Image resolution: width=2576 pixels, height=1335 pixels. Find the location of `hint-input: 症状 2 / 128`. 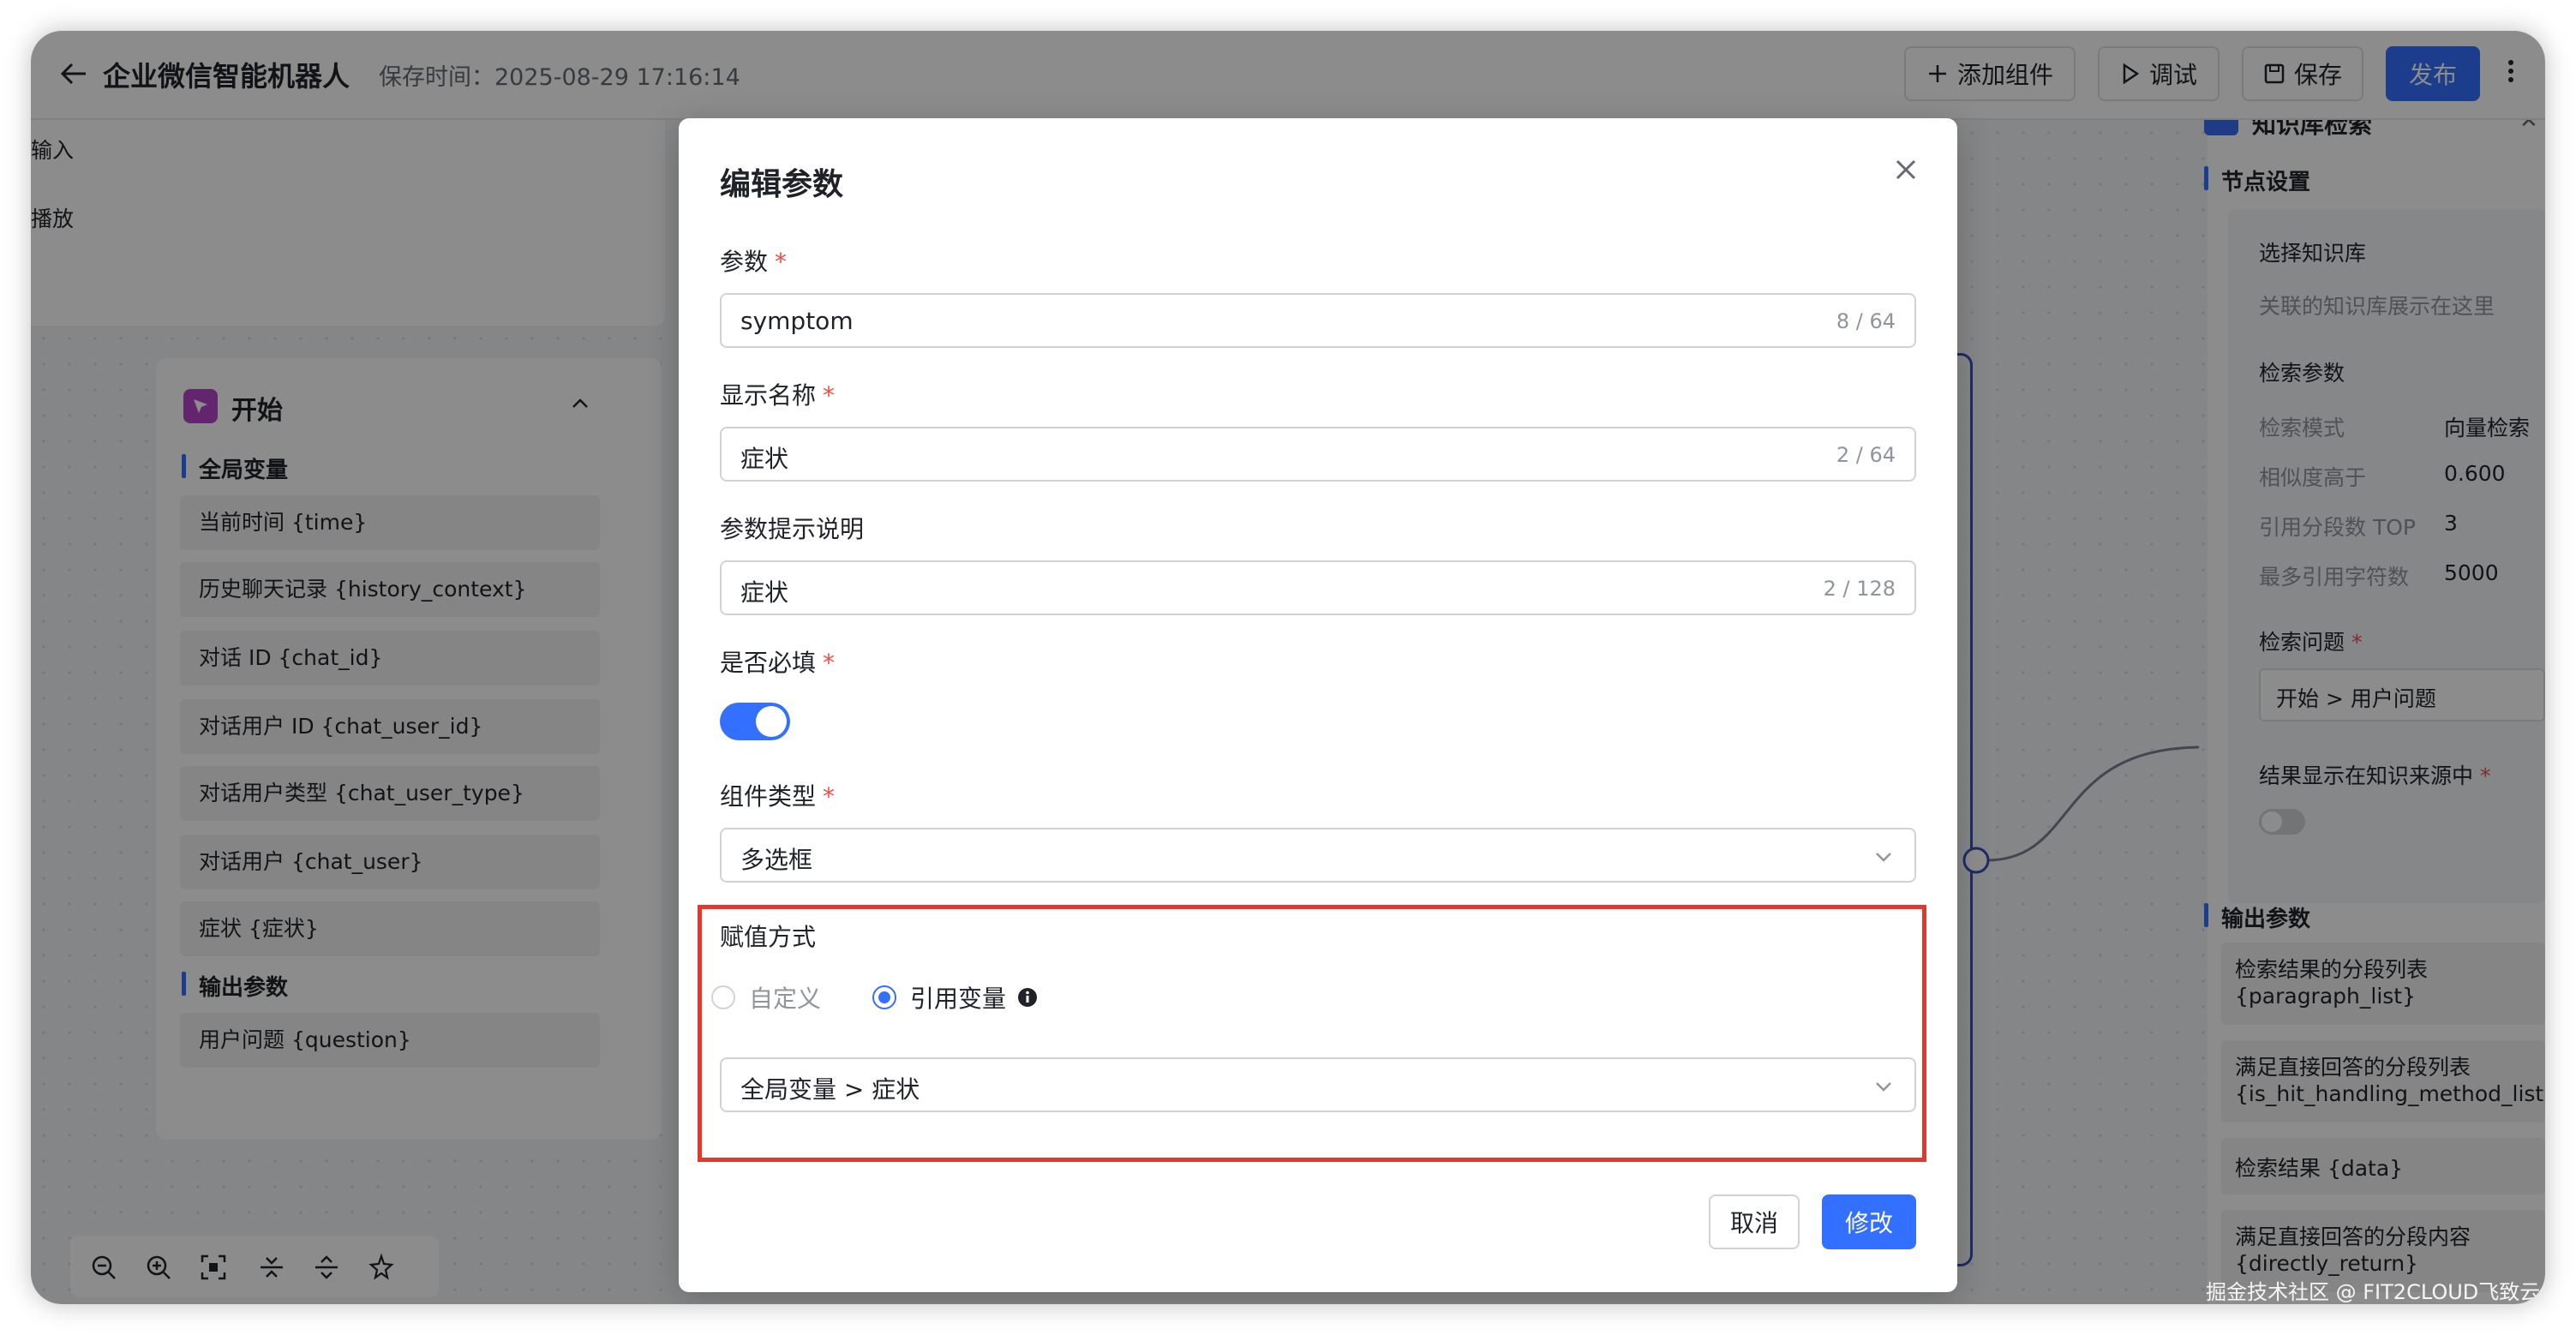

hint-input: 症状 2 / 128 is located at coordinates (1318, 588).